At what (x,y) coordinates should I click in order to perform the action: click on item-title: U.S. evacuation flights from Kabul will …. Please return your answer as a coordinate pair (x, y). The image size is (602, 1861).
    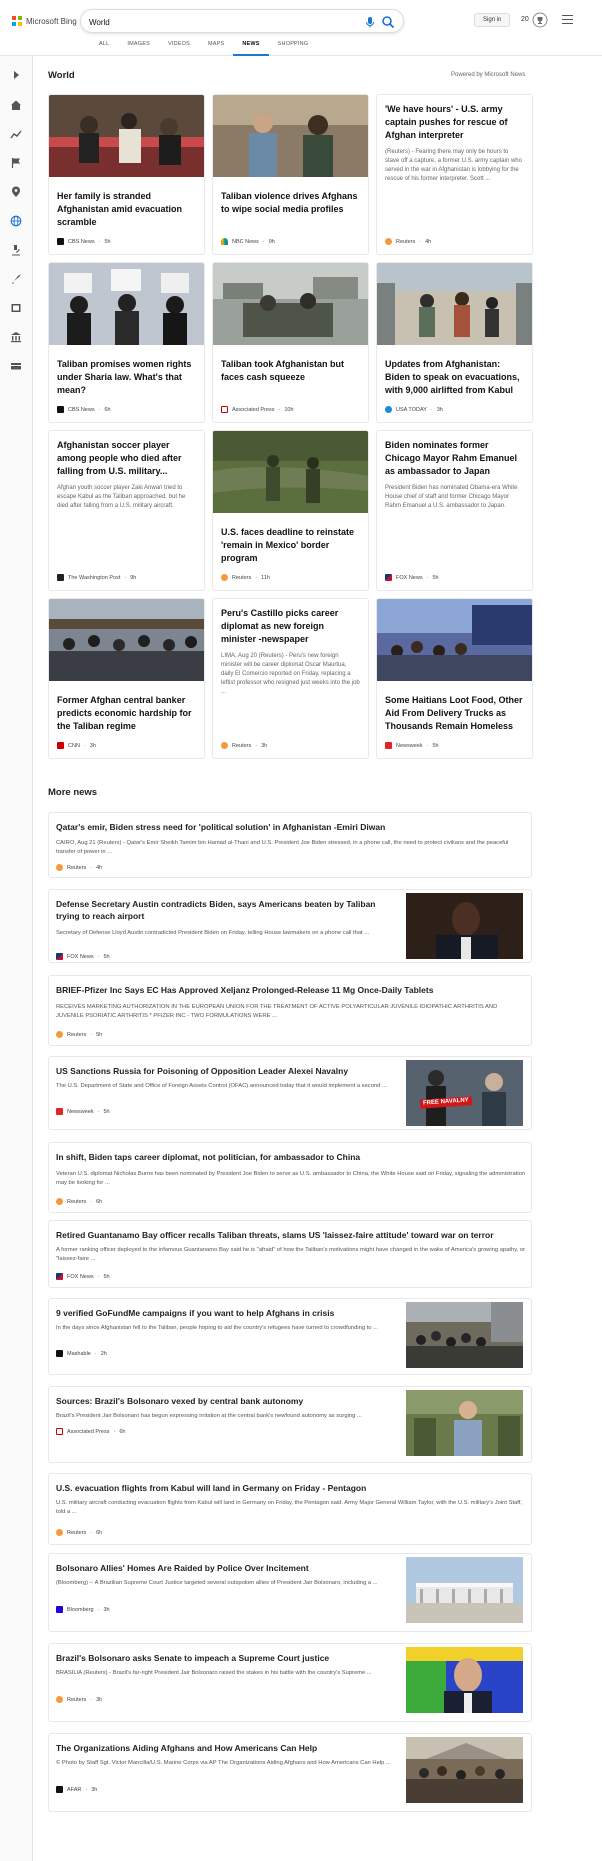
    Looking at the image, I should click on (291, 1488).